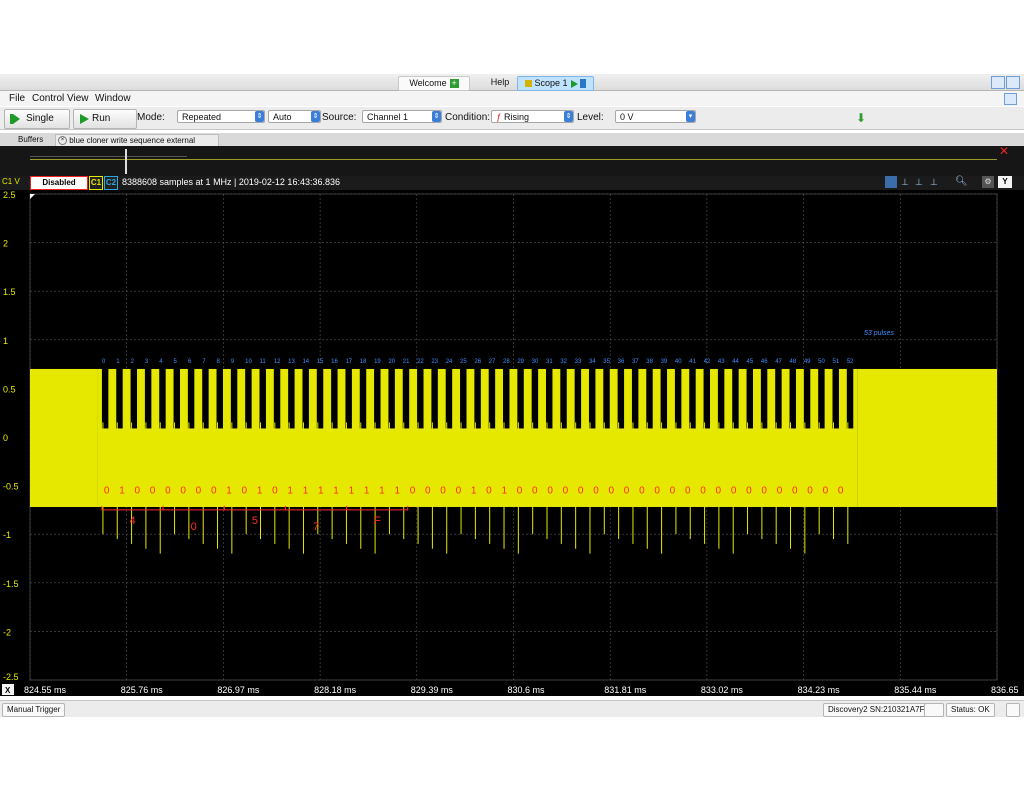  Describe the element at coordinates (879, 333) in the screenshot. I see `pulses-note: 53 pulses` at that location.